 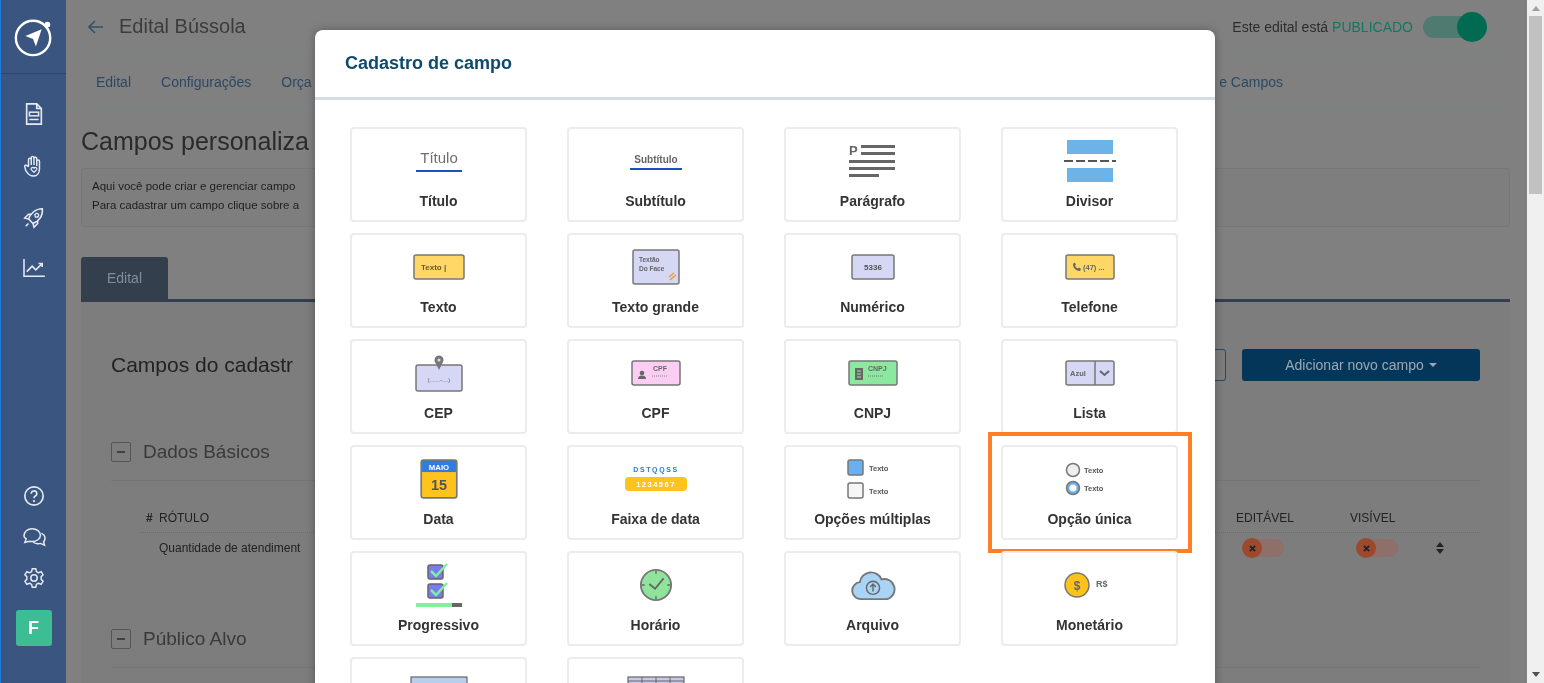 What do you see at coordinates (1280, 26) in the screenshot?
I see `status-label: Este edital está` at bounding box center [1280, 26].